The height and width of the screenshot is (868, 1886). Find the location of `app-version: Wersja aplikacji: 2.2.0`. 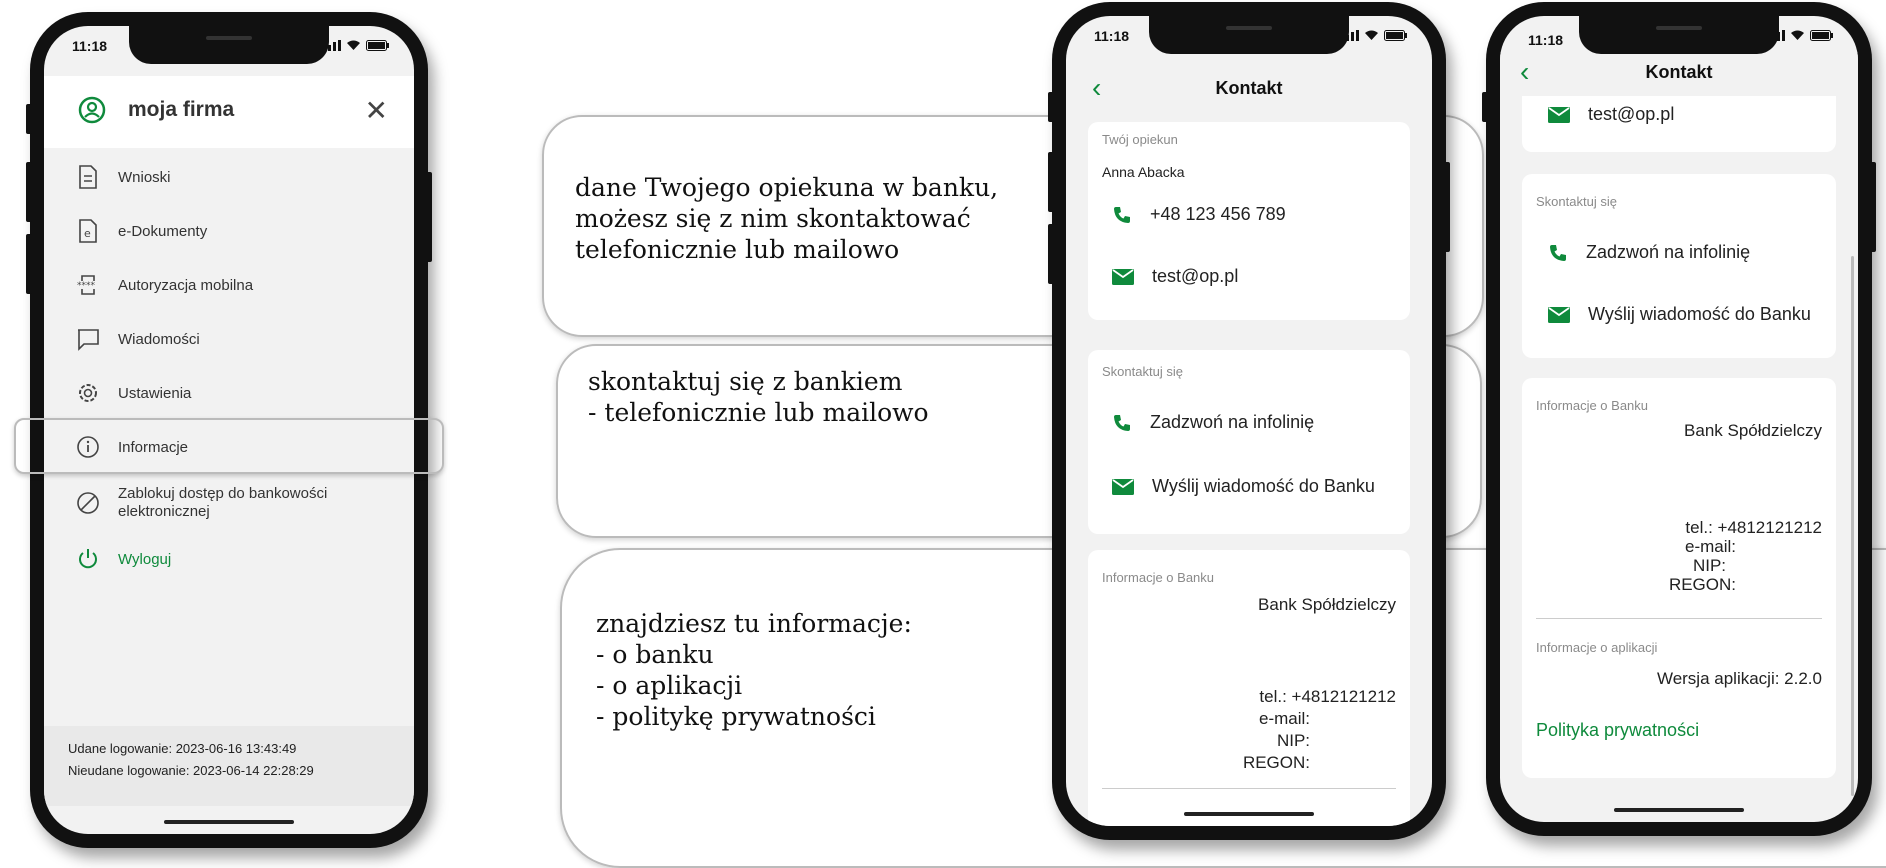

app-version: Wersja aplikacji: 2.2.0 is located at coordinates (1739, 678).